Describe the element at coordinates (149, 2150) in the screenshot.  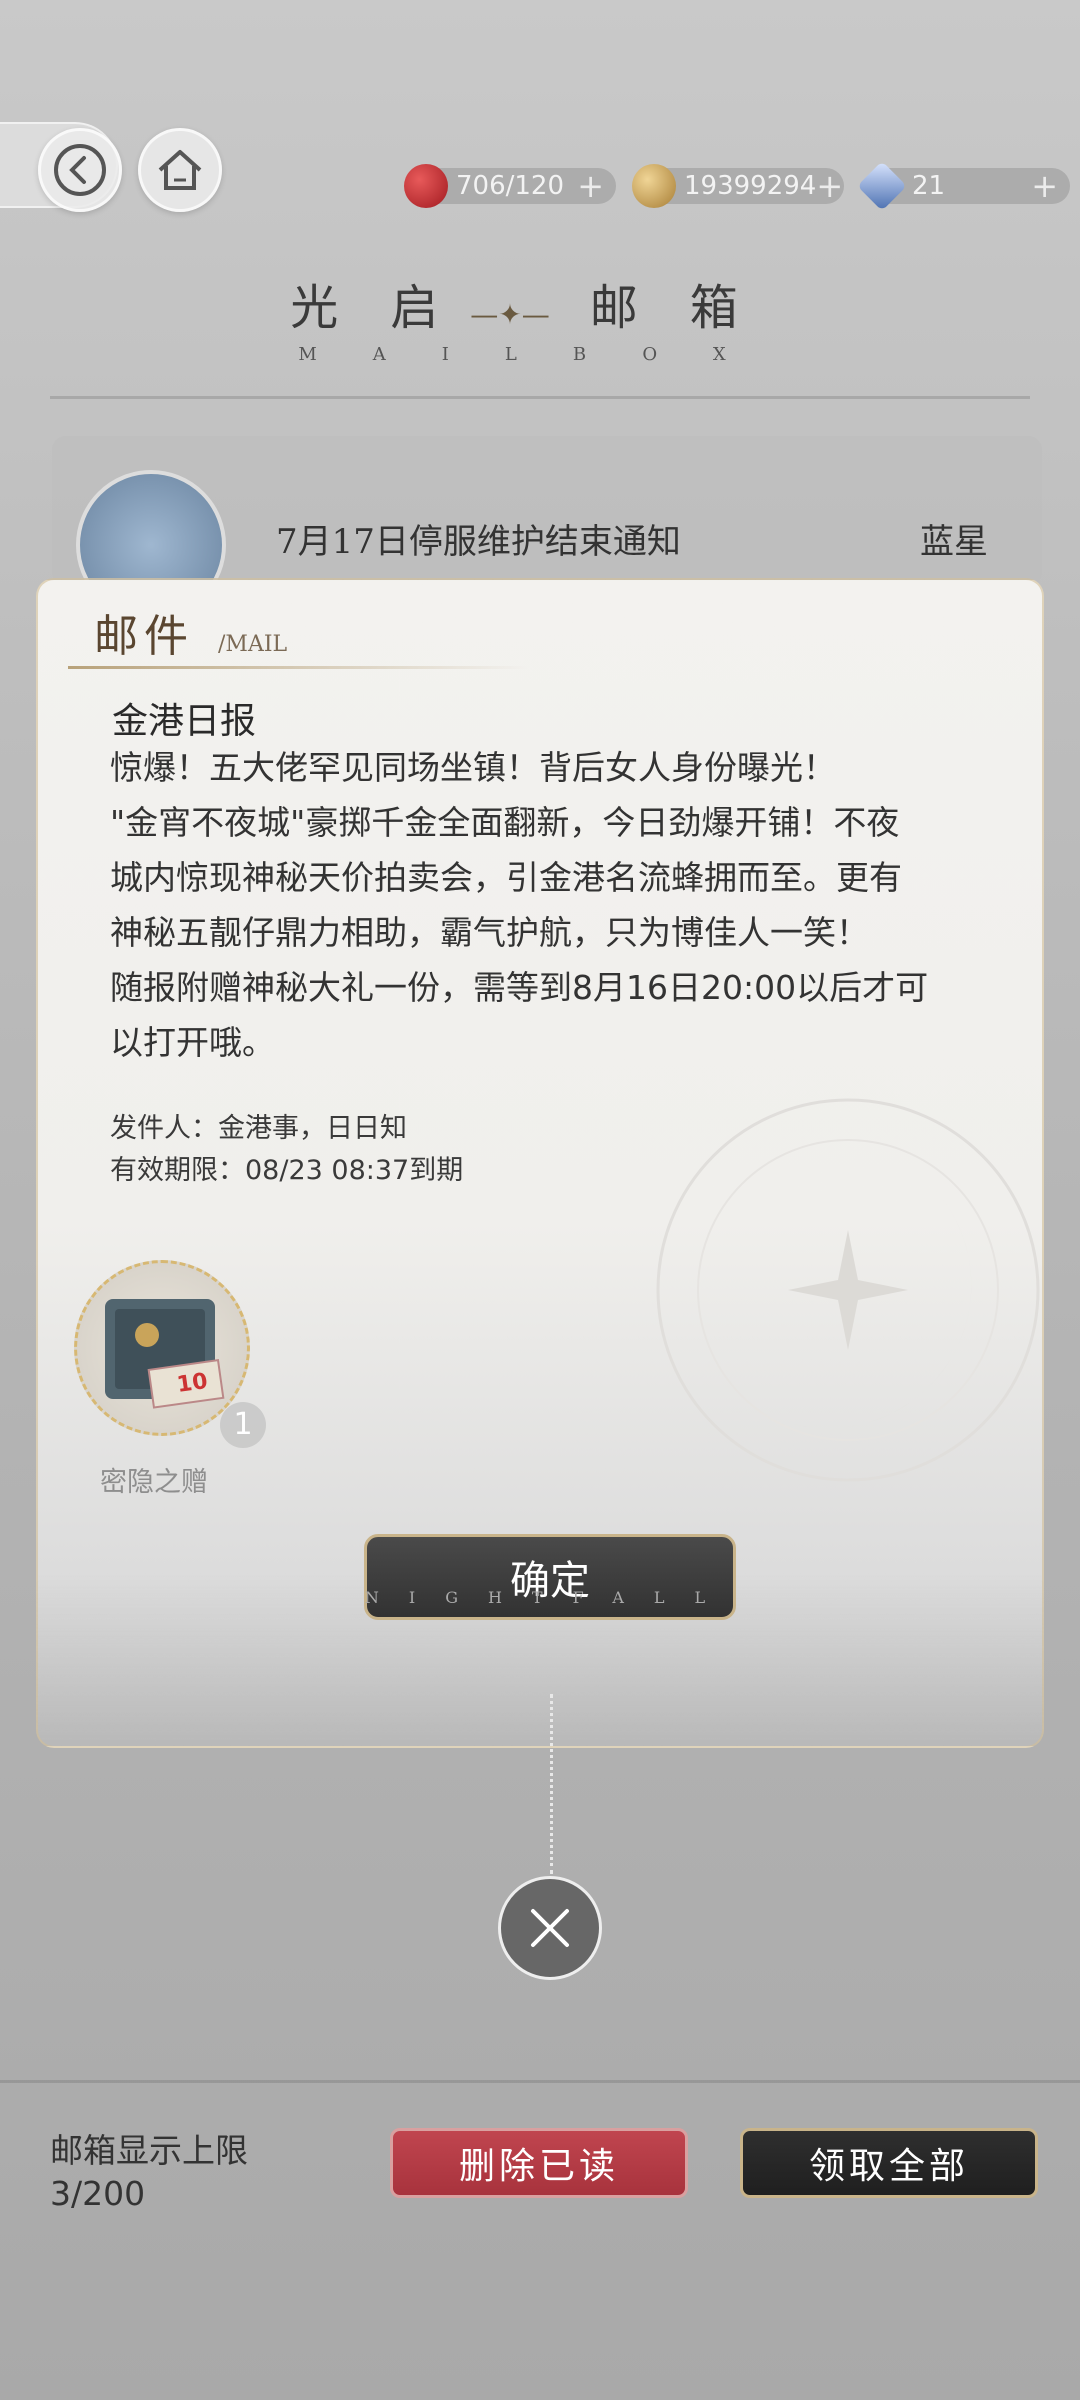
I see `mailbox-limit-label: 邮箱显示上限` at that location.